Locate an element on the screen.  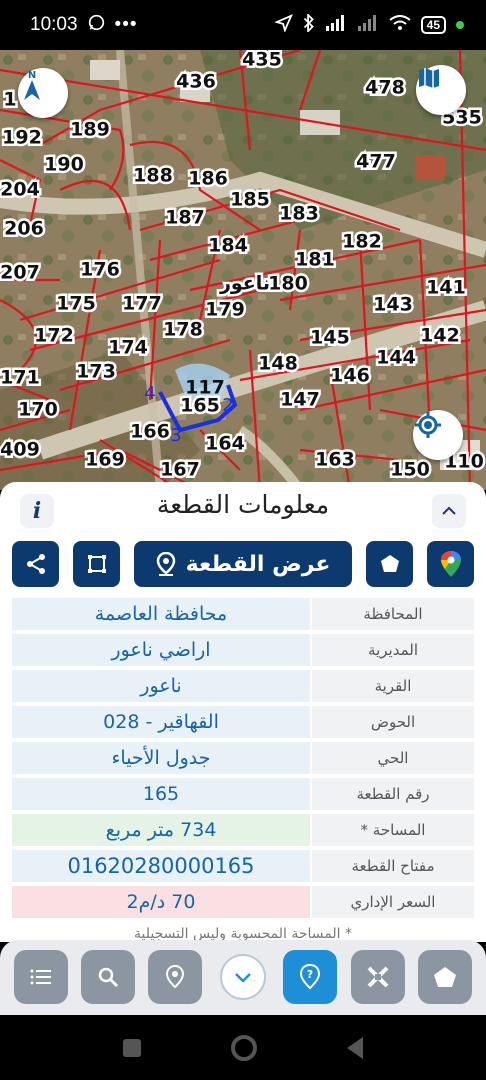
parcel-query-button: ? is located at coordinates (310, 977).